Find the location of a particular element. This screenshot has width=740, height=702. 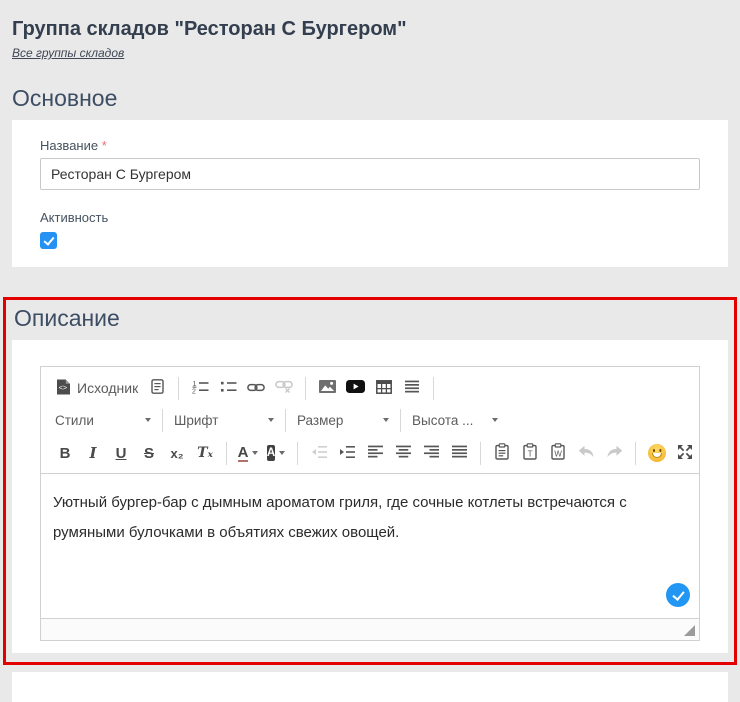

paste-icon is located at coordinates (502, 453).